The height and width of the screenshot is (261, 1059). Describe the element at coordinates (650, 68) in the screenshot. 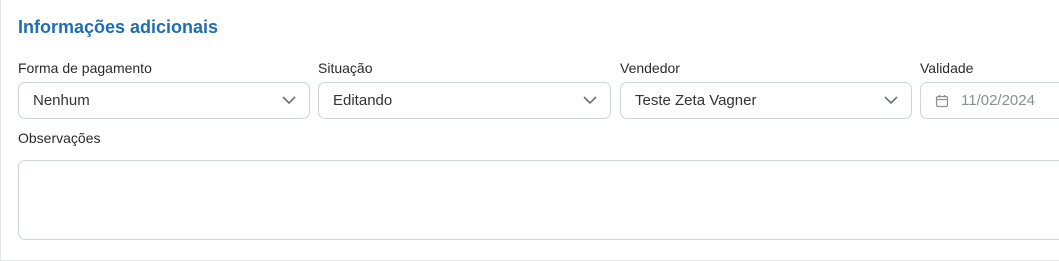

I see `seller-label: Vendedor` at that location.